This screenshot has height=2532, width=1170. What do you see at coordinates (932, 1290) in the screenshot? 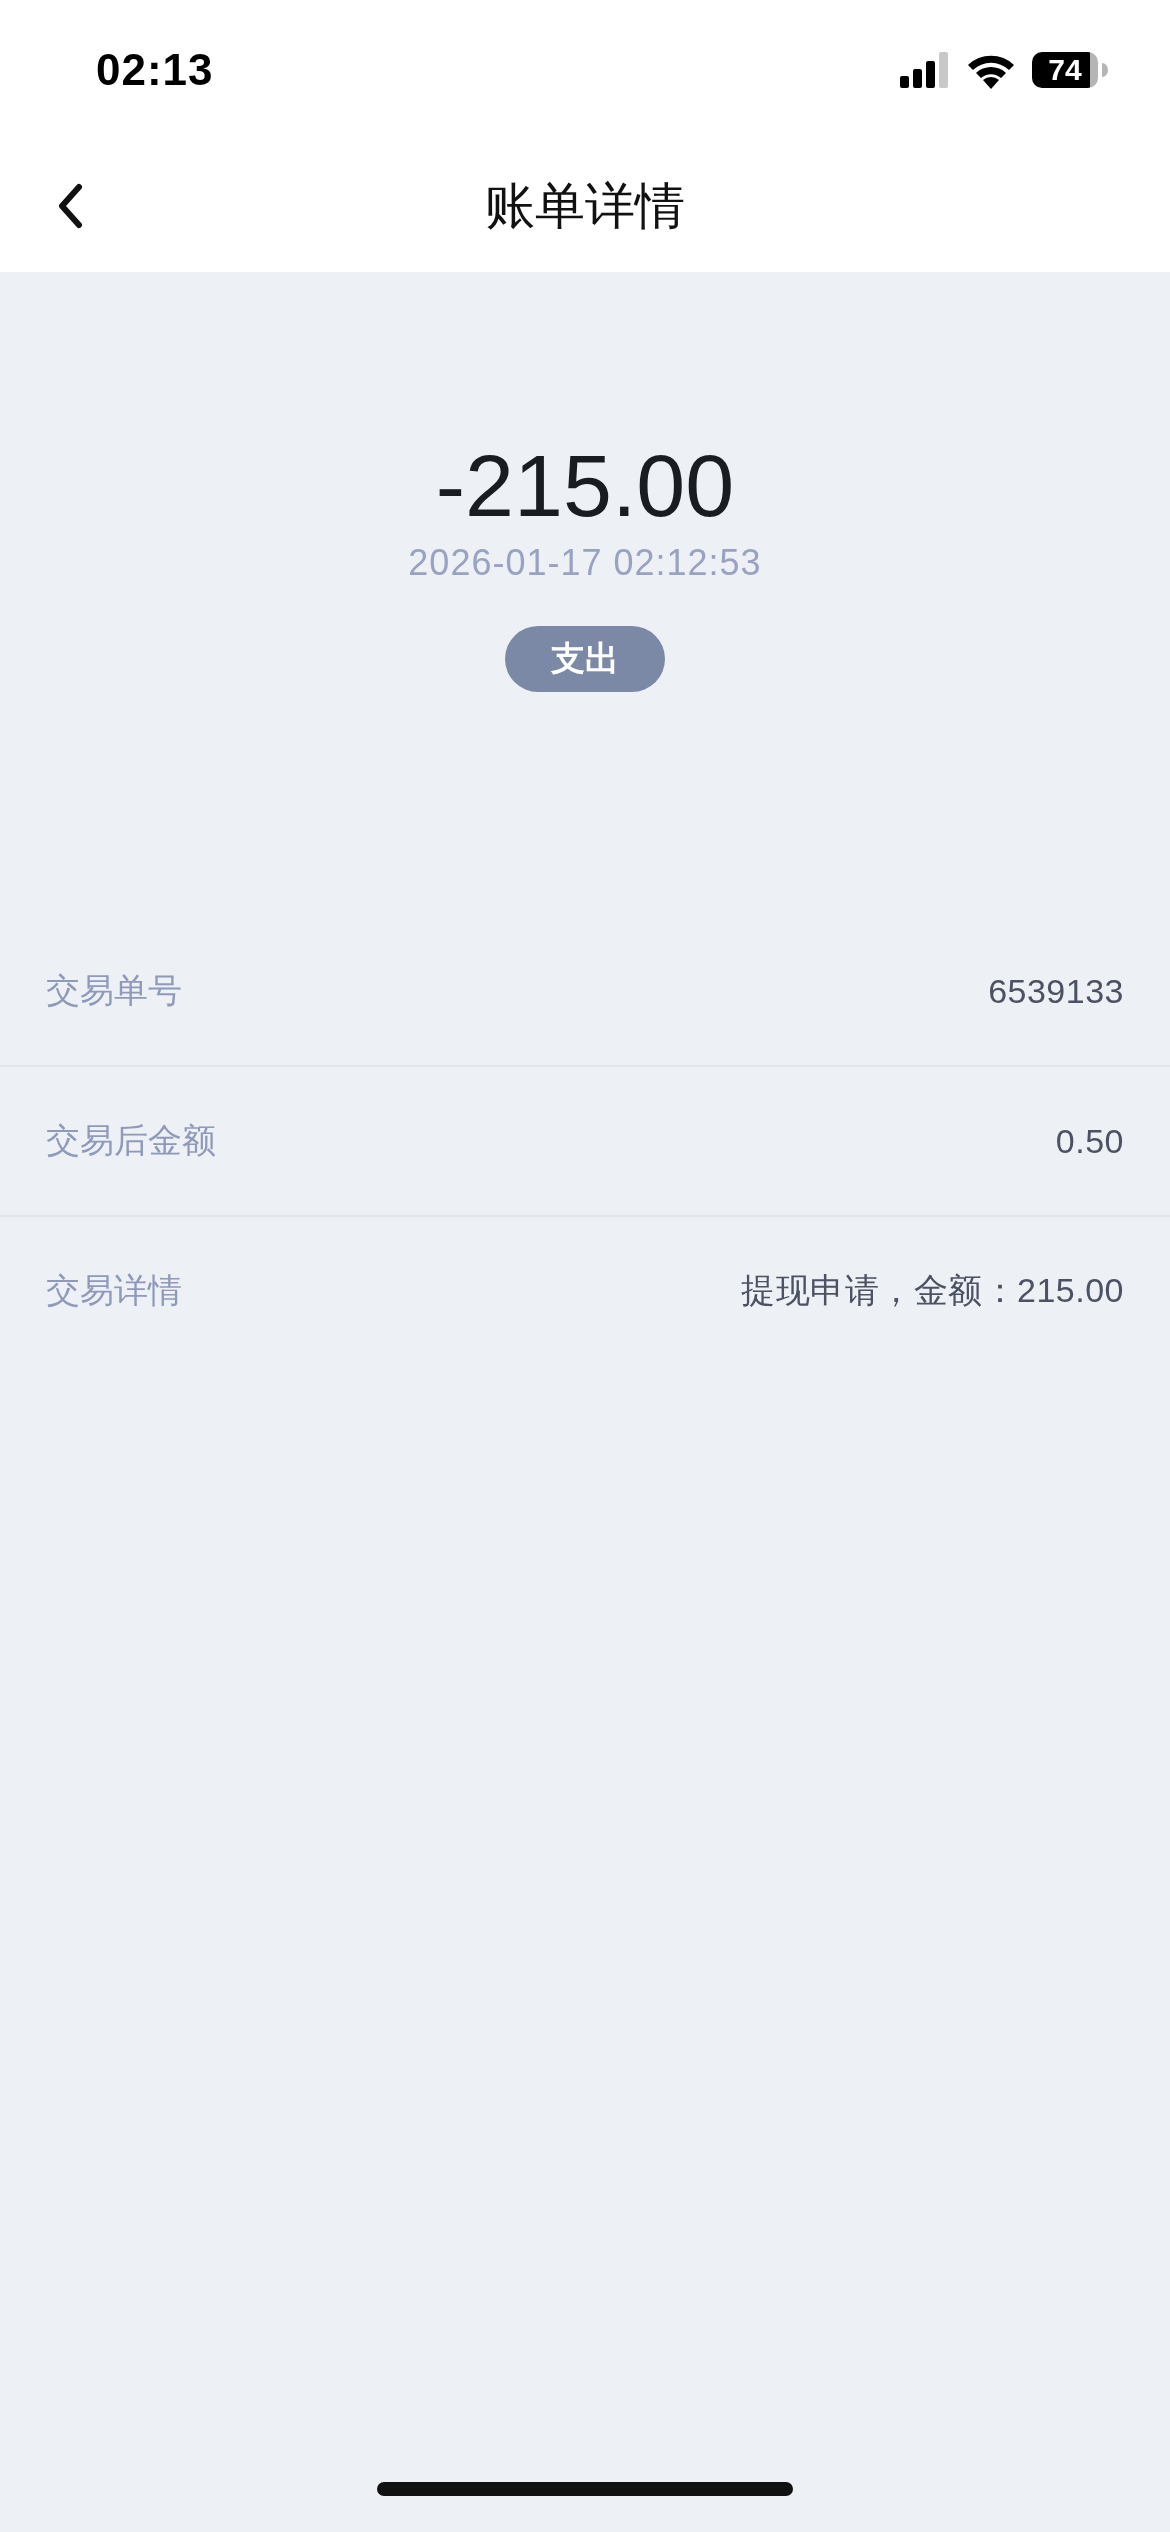
I see `detail-value: 提现申请，金额：215.00` at bounding box center [932, 1290].